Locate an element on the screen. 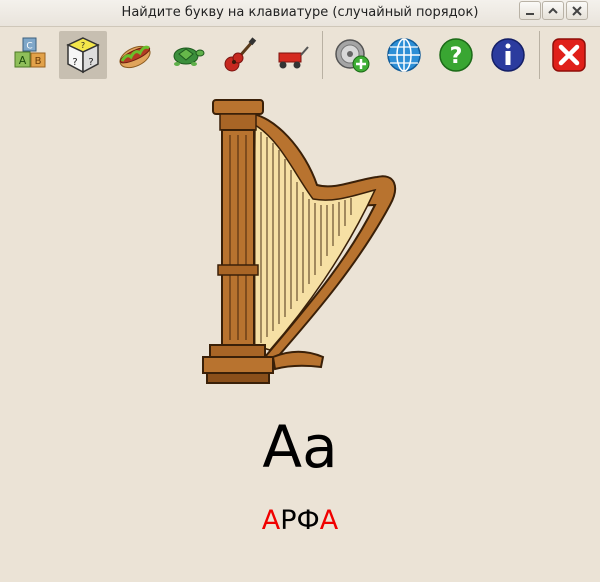 The width and height of the screenshot is (600, 582). info-icon is located at coordinates (508, 55).